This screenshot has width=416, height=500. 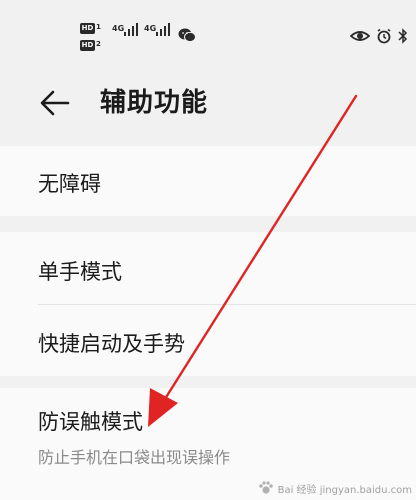 I want to click on hd-badge-icon-2: HD, so click(x=87, y=45).